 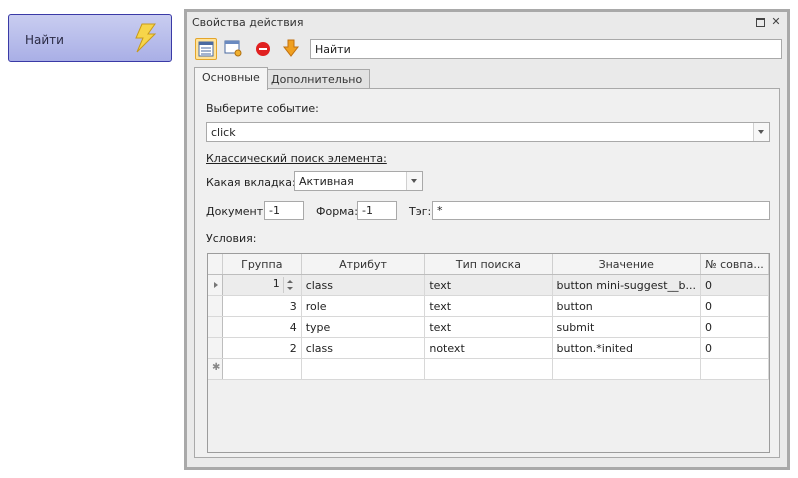 What do you see at coordinates (262, 285) in the screenshot?
I see `group-cell: 1` at bounding box center [262, 285].